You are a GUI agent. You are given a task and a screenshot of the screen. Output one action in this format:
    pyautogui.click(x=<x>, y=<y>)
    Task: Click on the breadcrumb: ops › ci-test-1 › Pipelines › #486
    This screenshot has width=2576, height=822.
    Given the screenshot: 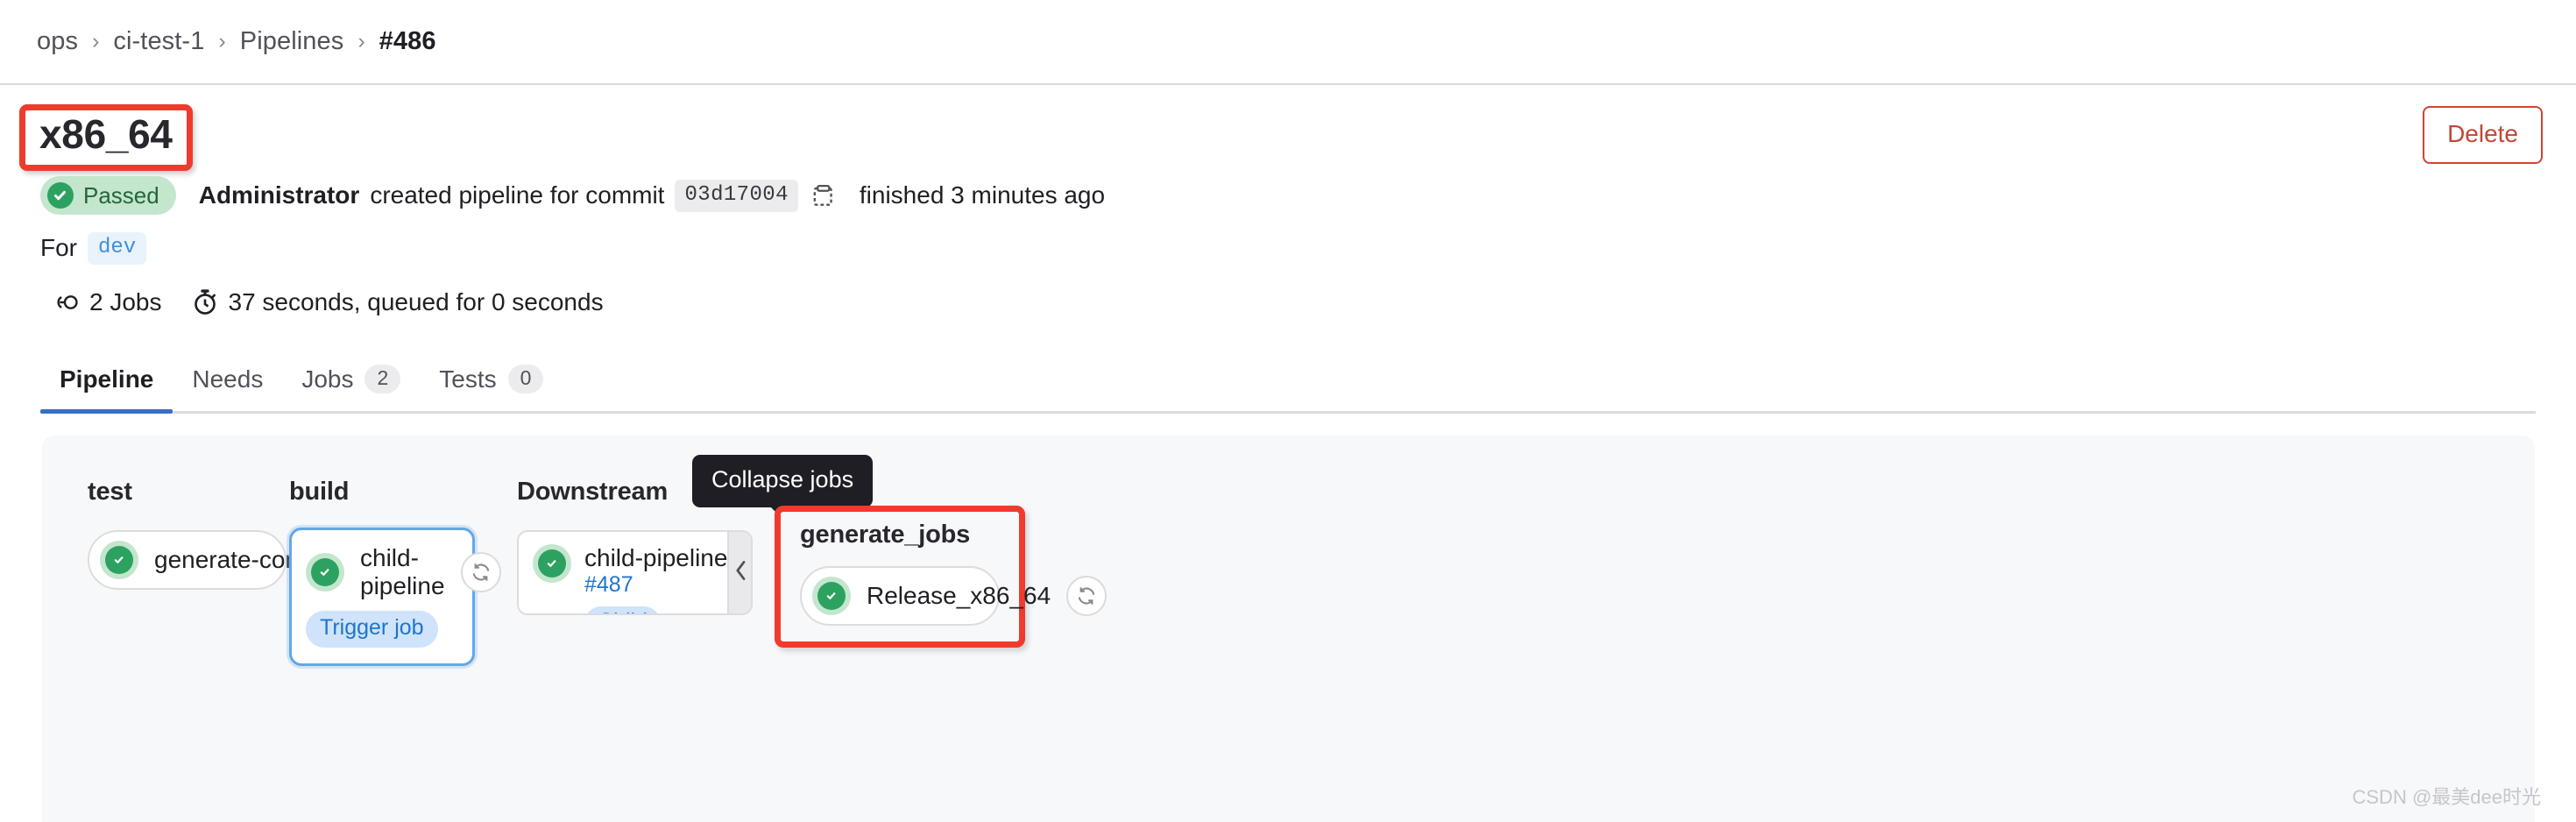 What is the action you would take?
    pyautogui.click(x=1288, y=43)
    